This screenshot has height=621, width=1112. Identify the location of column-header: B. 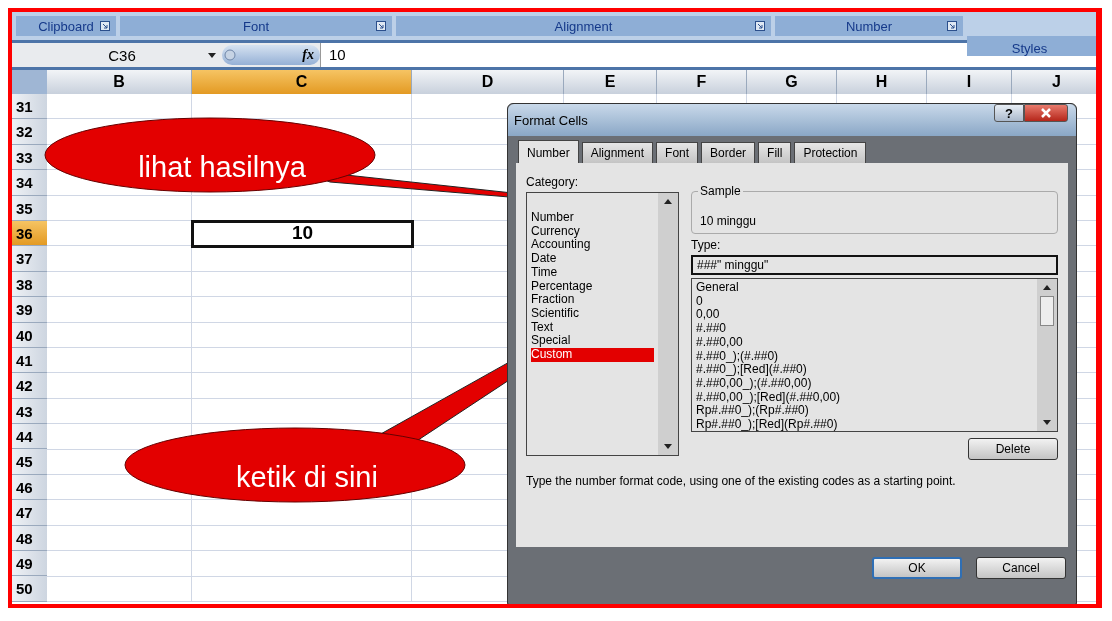
(119, 82).